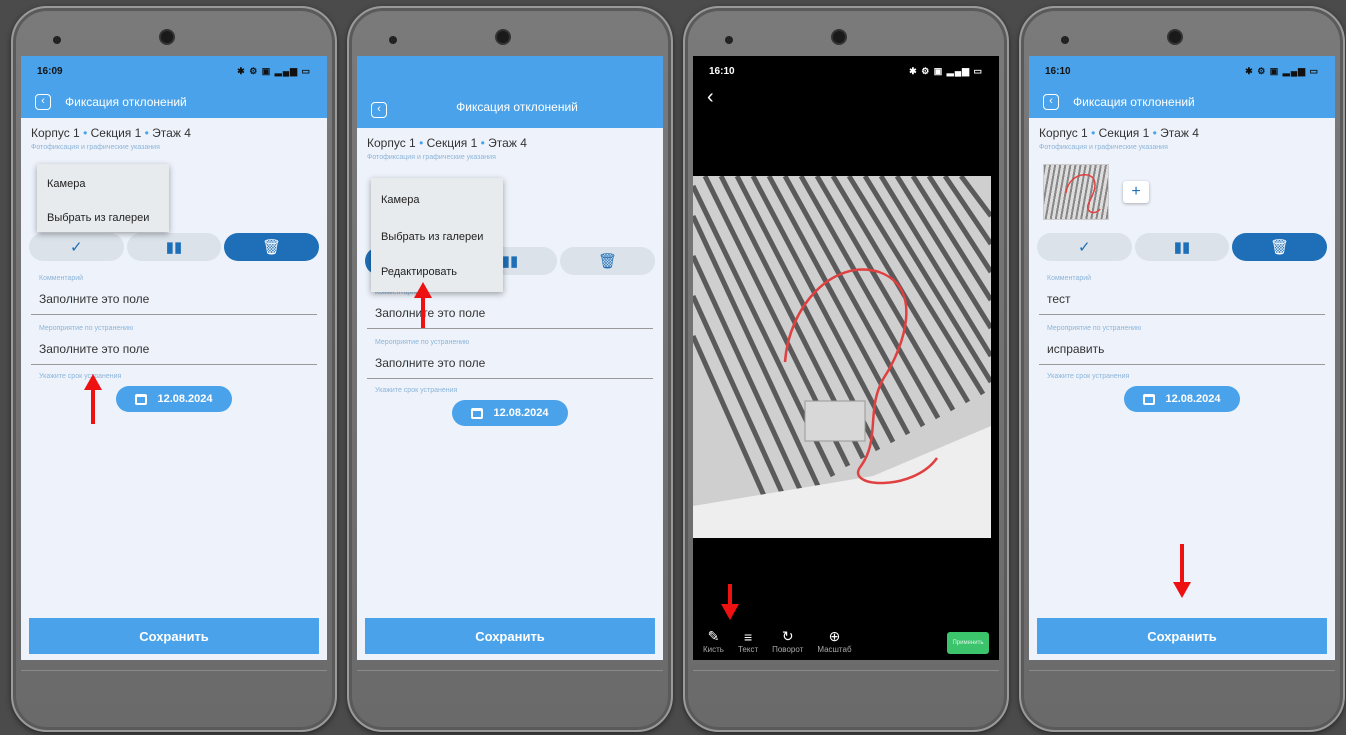  I want to click on breadcrumb-floor: Этаж 4, so click(507, 143).